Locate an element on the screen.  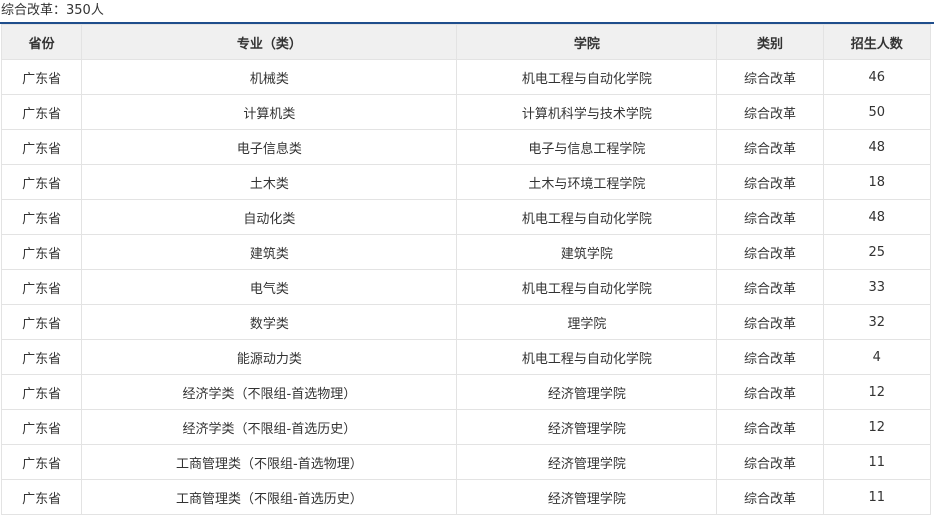
cell-college: 理学院 is located at coordinates (587, 322).